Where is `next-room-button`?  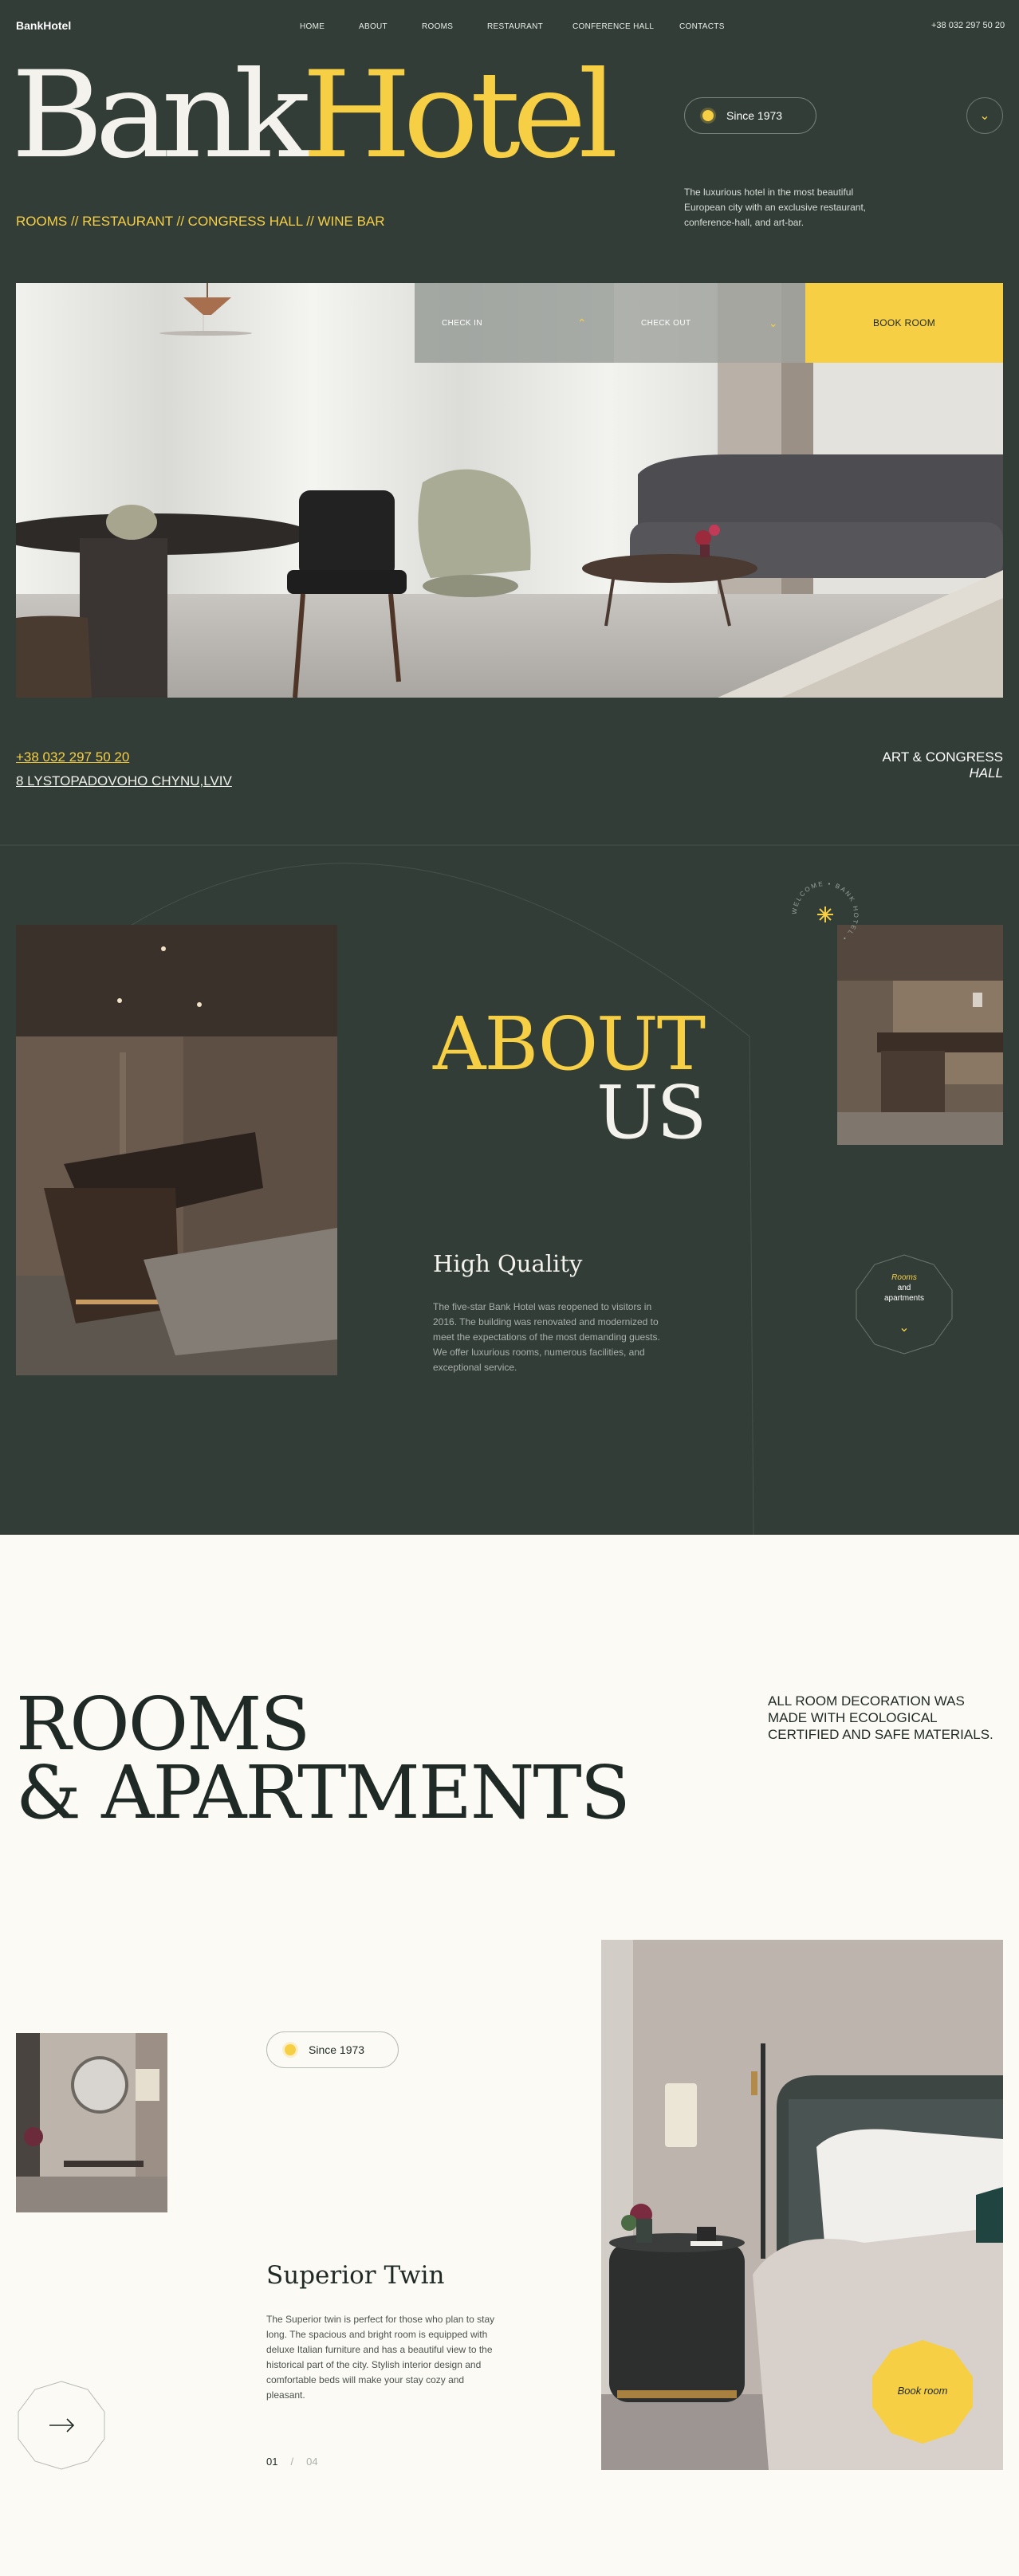
next-room-button is located at coordinates (61, 2426).